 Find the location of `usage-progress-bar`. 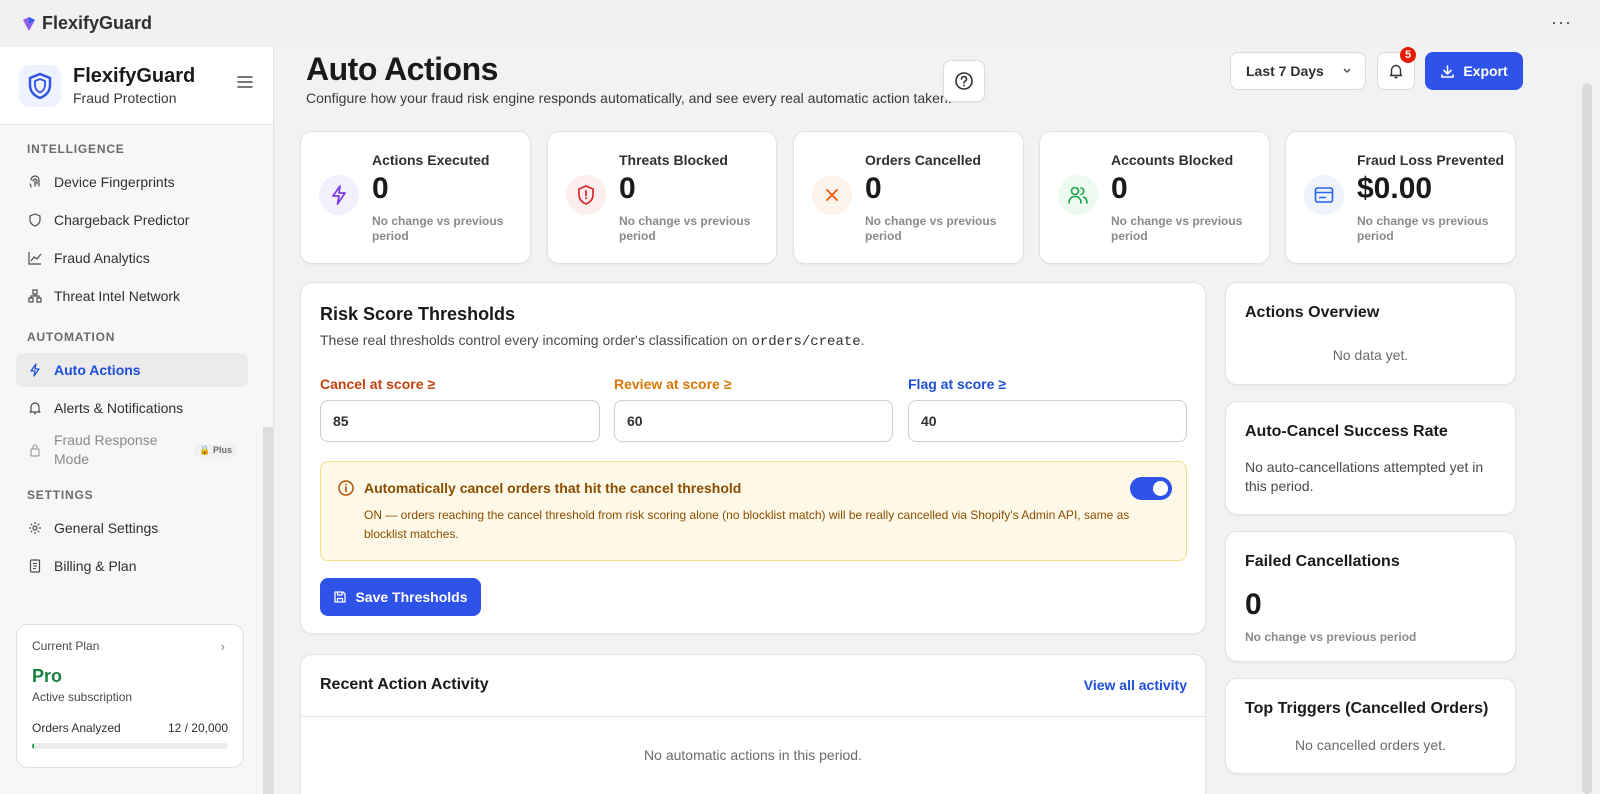

usage-progress-bar is located at coordinates (130, 746).